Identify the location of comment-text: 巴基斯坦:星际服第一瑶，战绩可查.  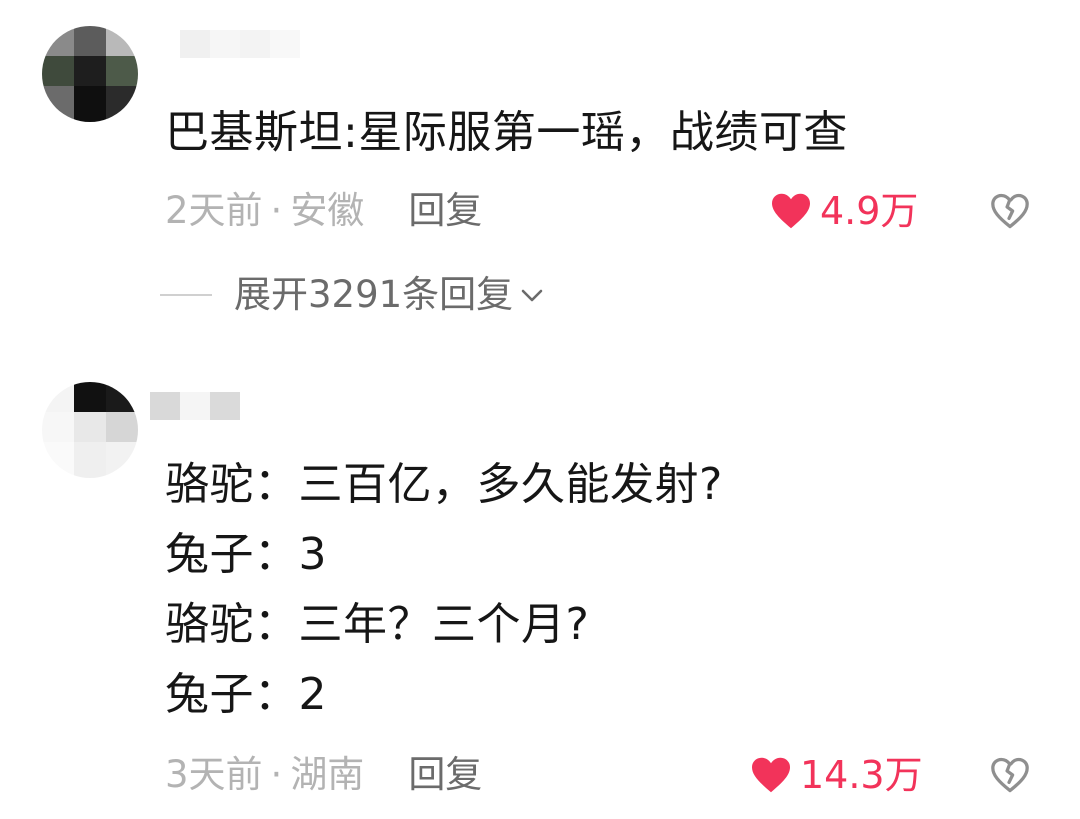
(506, 133).